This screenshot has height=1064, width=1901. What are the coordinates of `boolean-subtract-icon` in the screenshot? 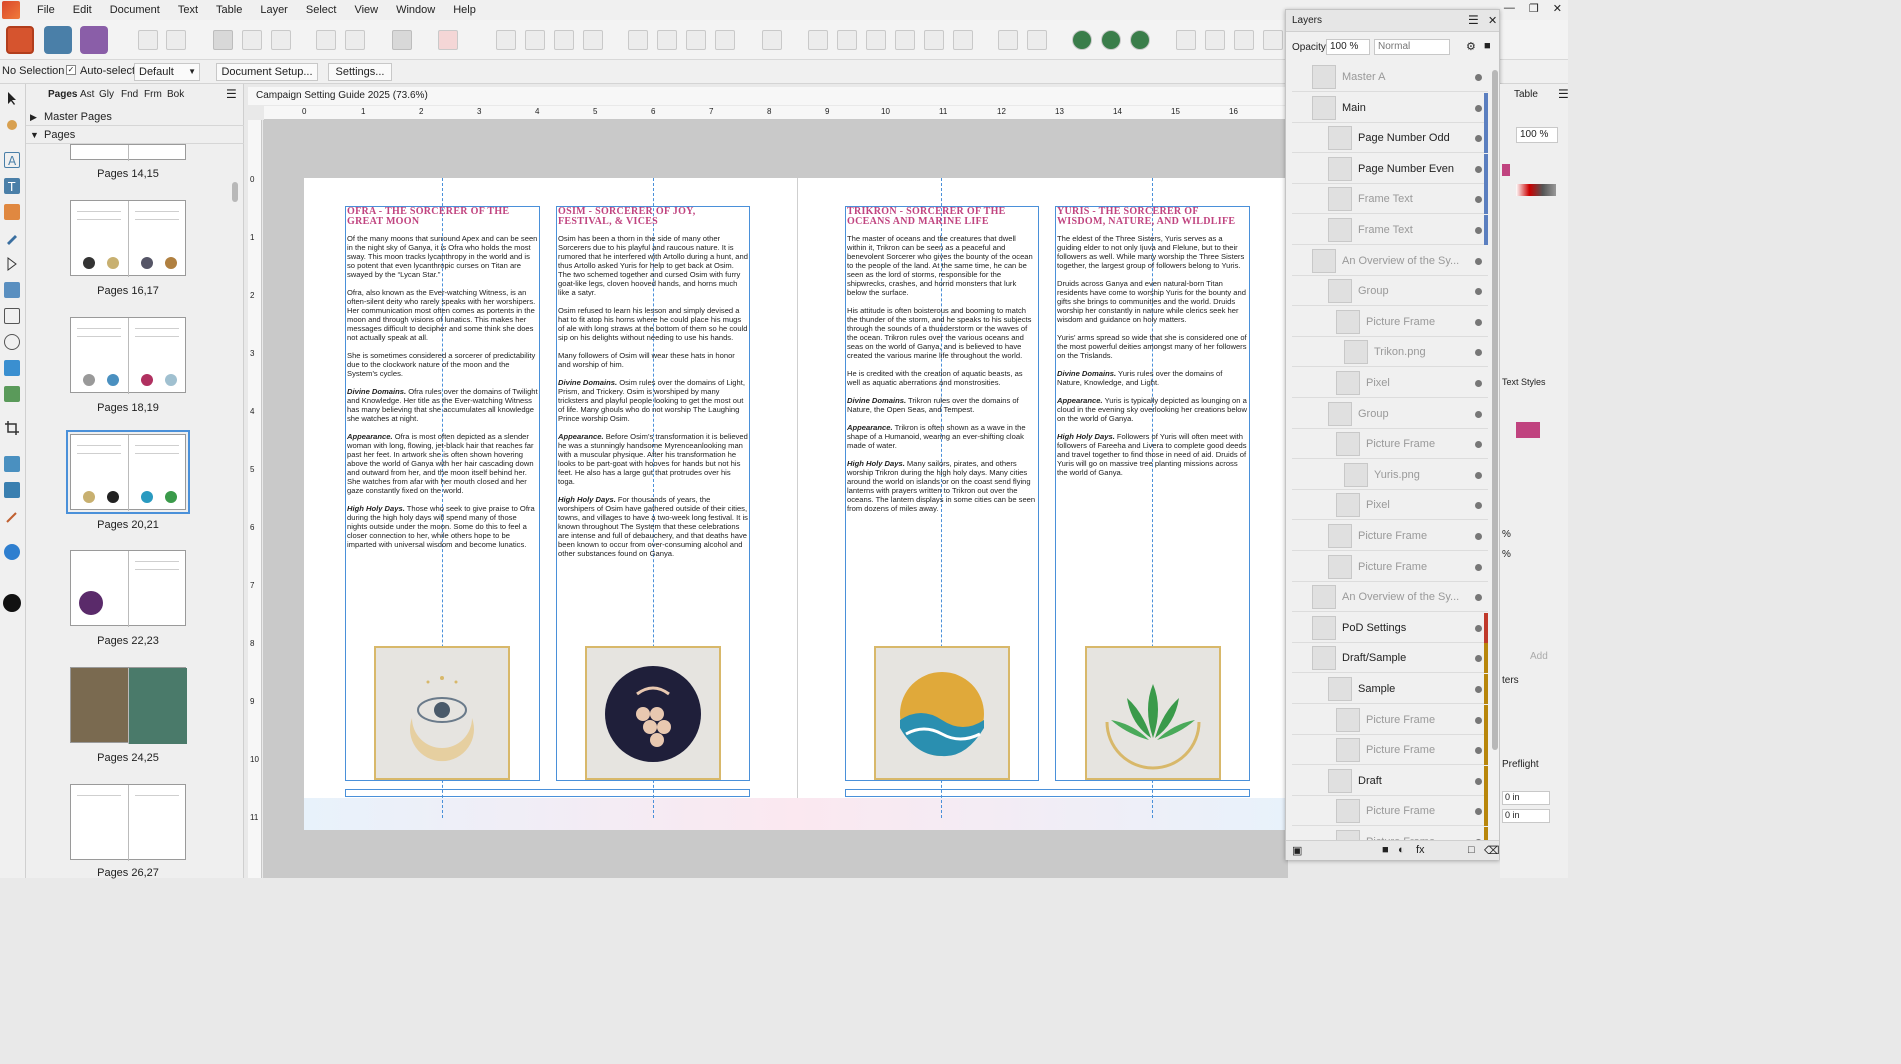 It's located at (1111, 40).